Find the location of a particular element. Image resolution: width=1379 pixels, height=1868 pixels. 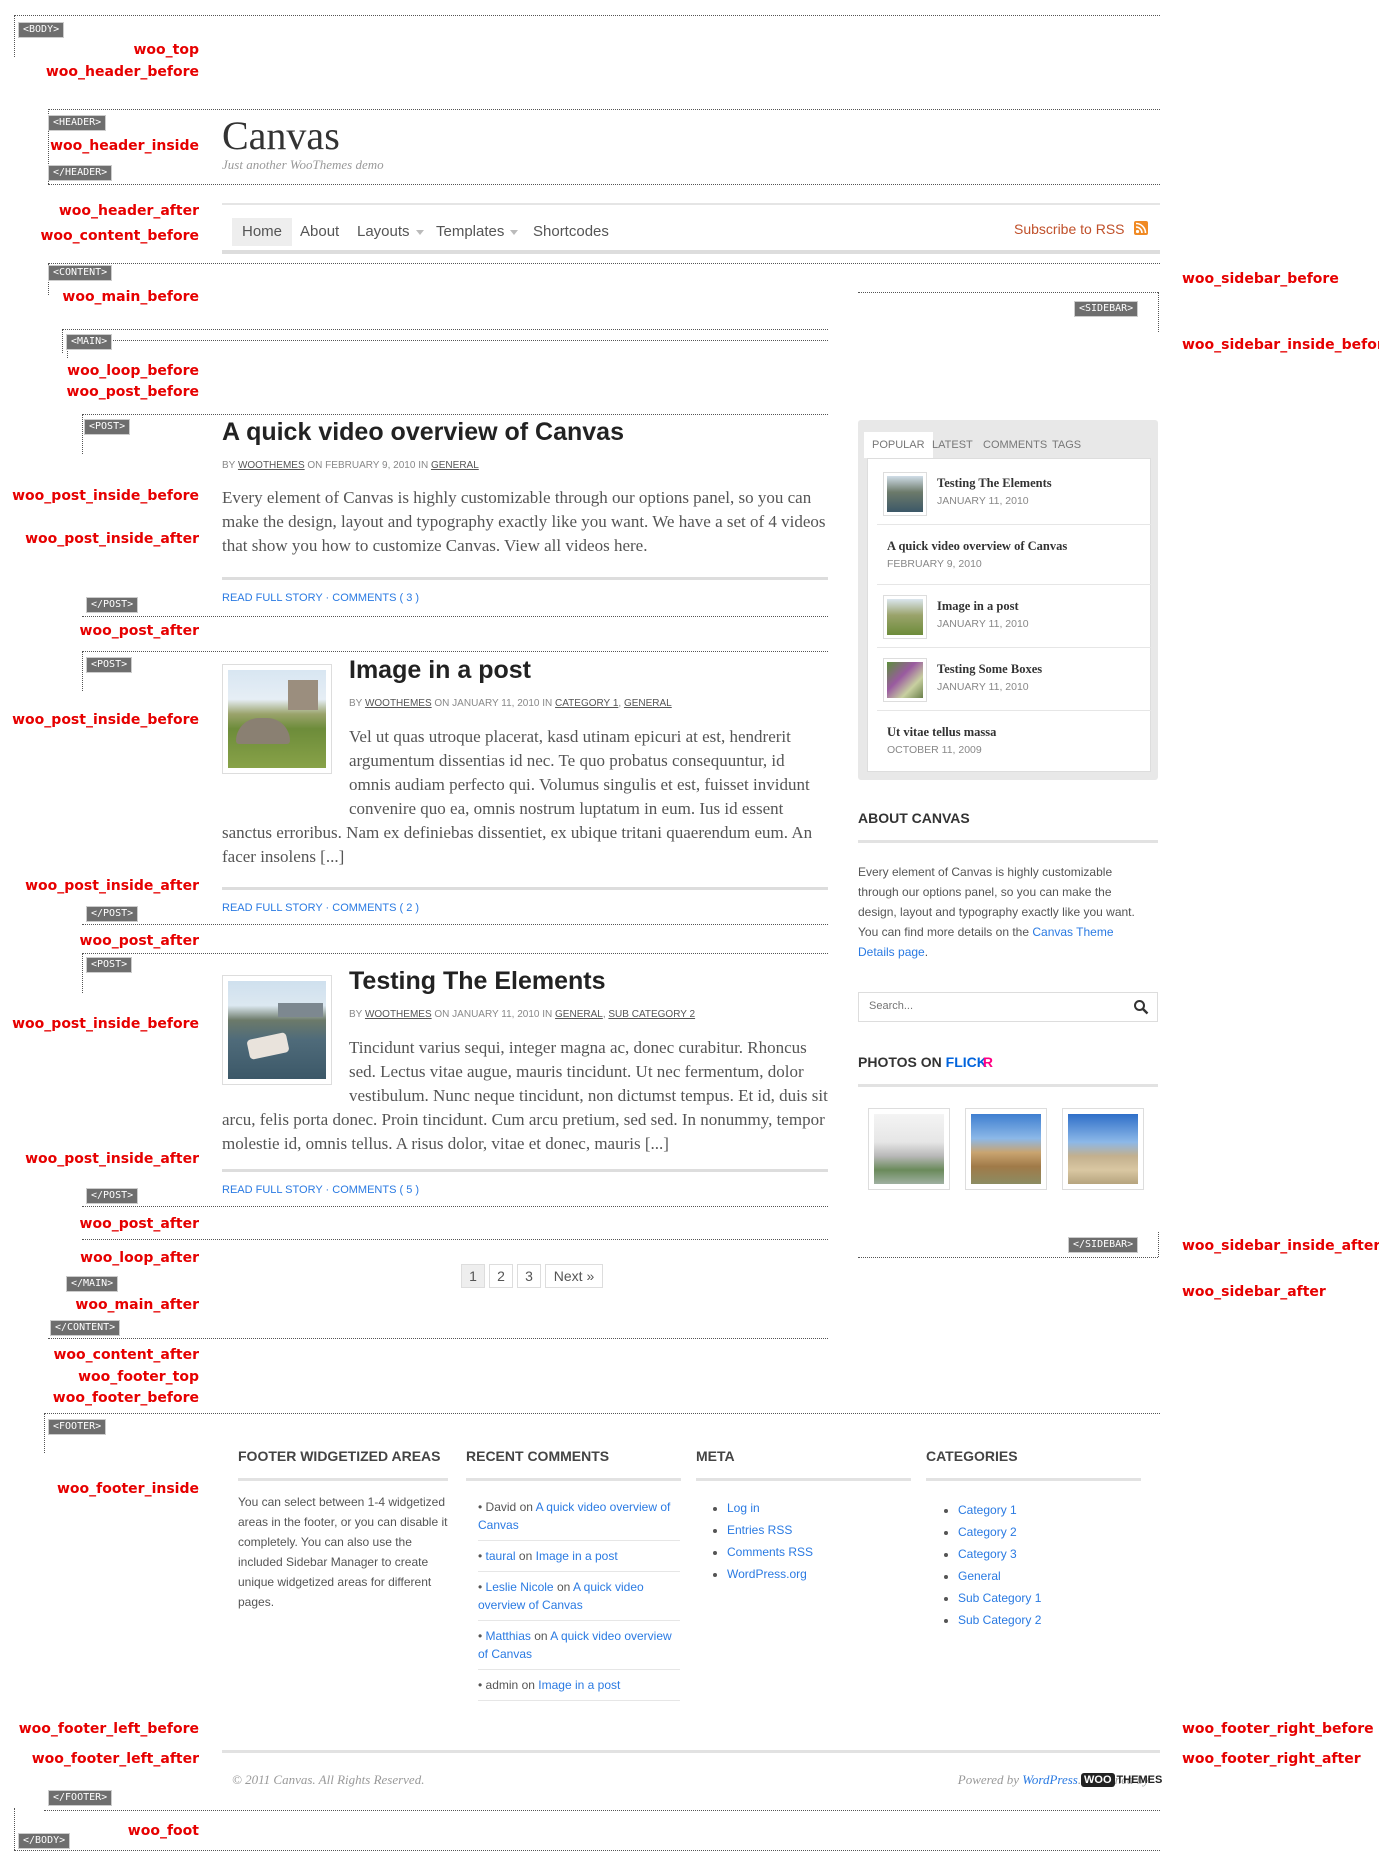

comment-author-link: Leslie Nicole is located at coordinates (520, 1587).